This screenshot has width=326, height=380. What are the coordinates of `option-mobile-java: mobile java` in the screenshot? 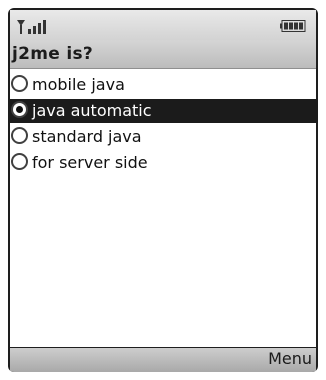 It's located at (164, 85).